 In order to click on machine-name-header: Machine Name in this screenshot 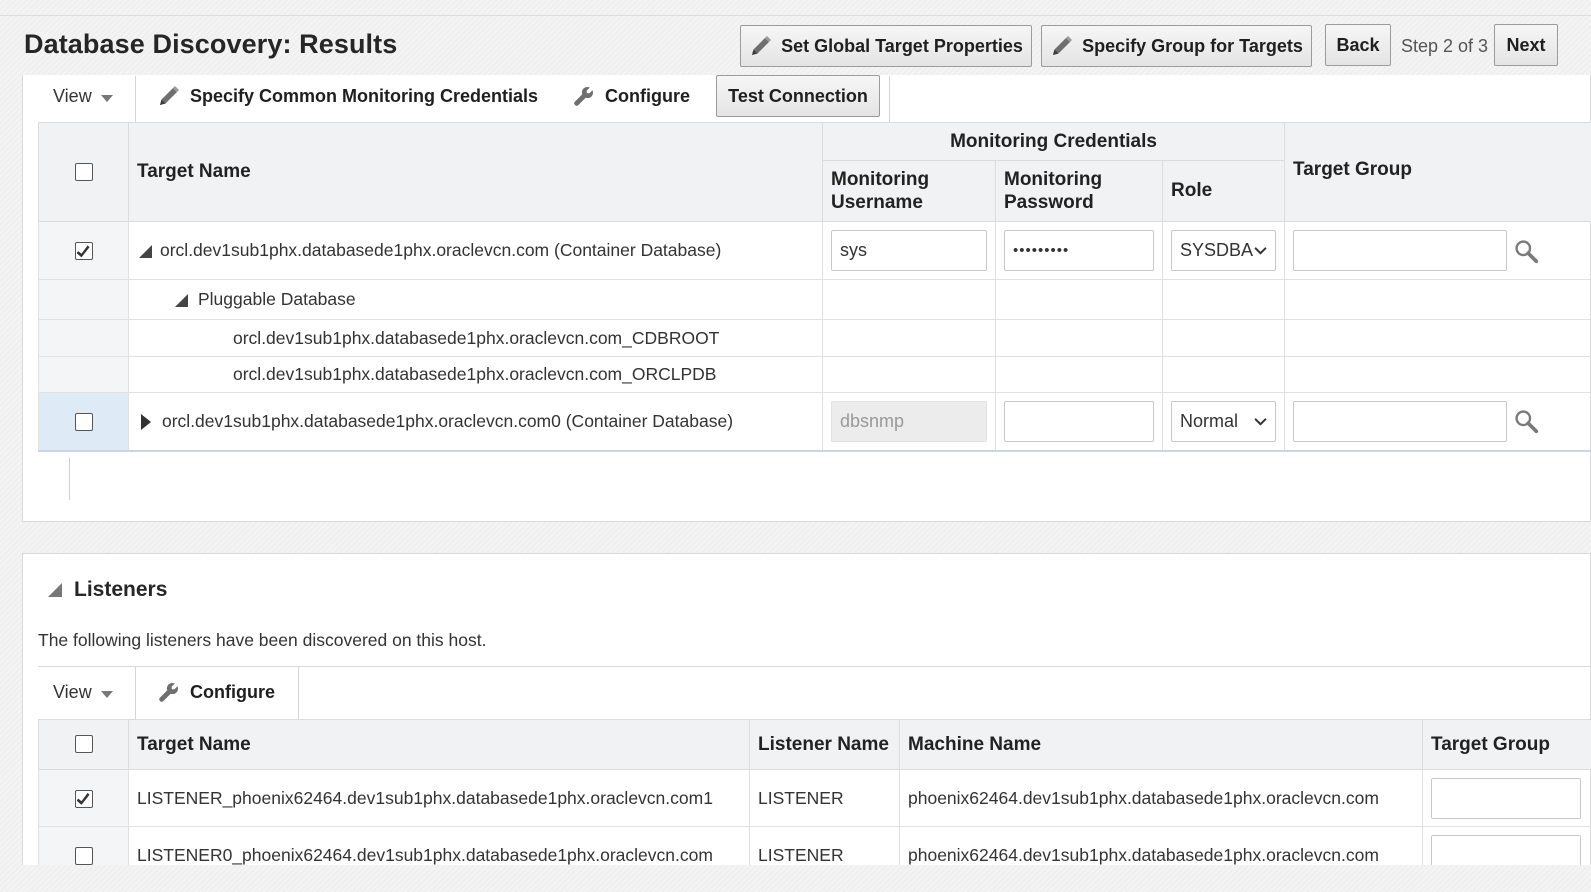, I will do `click(1161, 744)`.